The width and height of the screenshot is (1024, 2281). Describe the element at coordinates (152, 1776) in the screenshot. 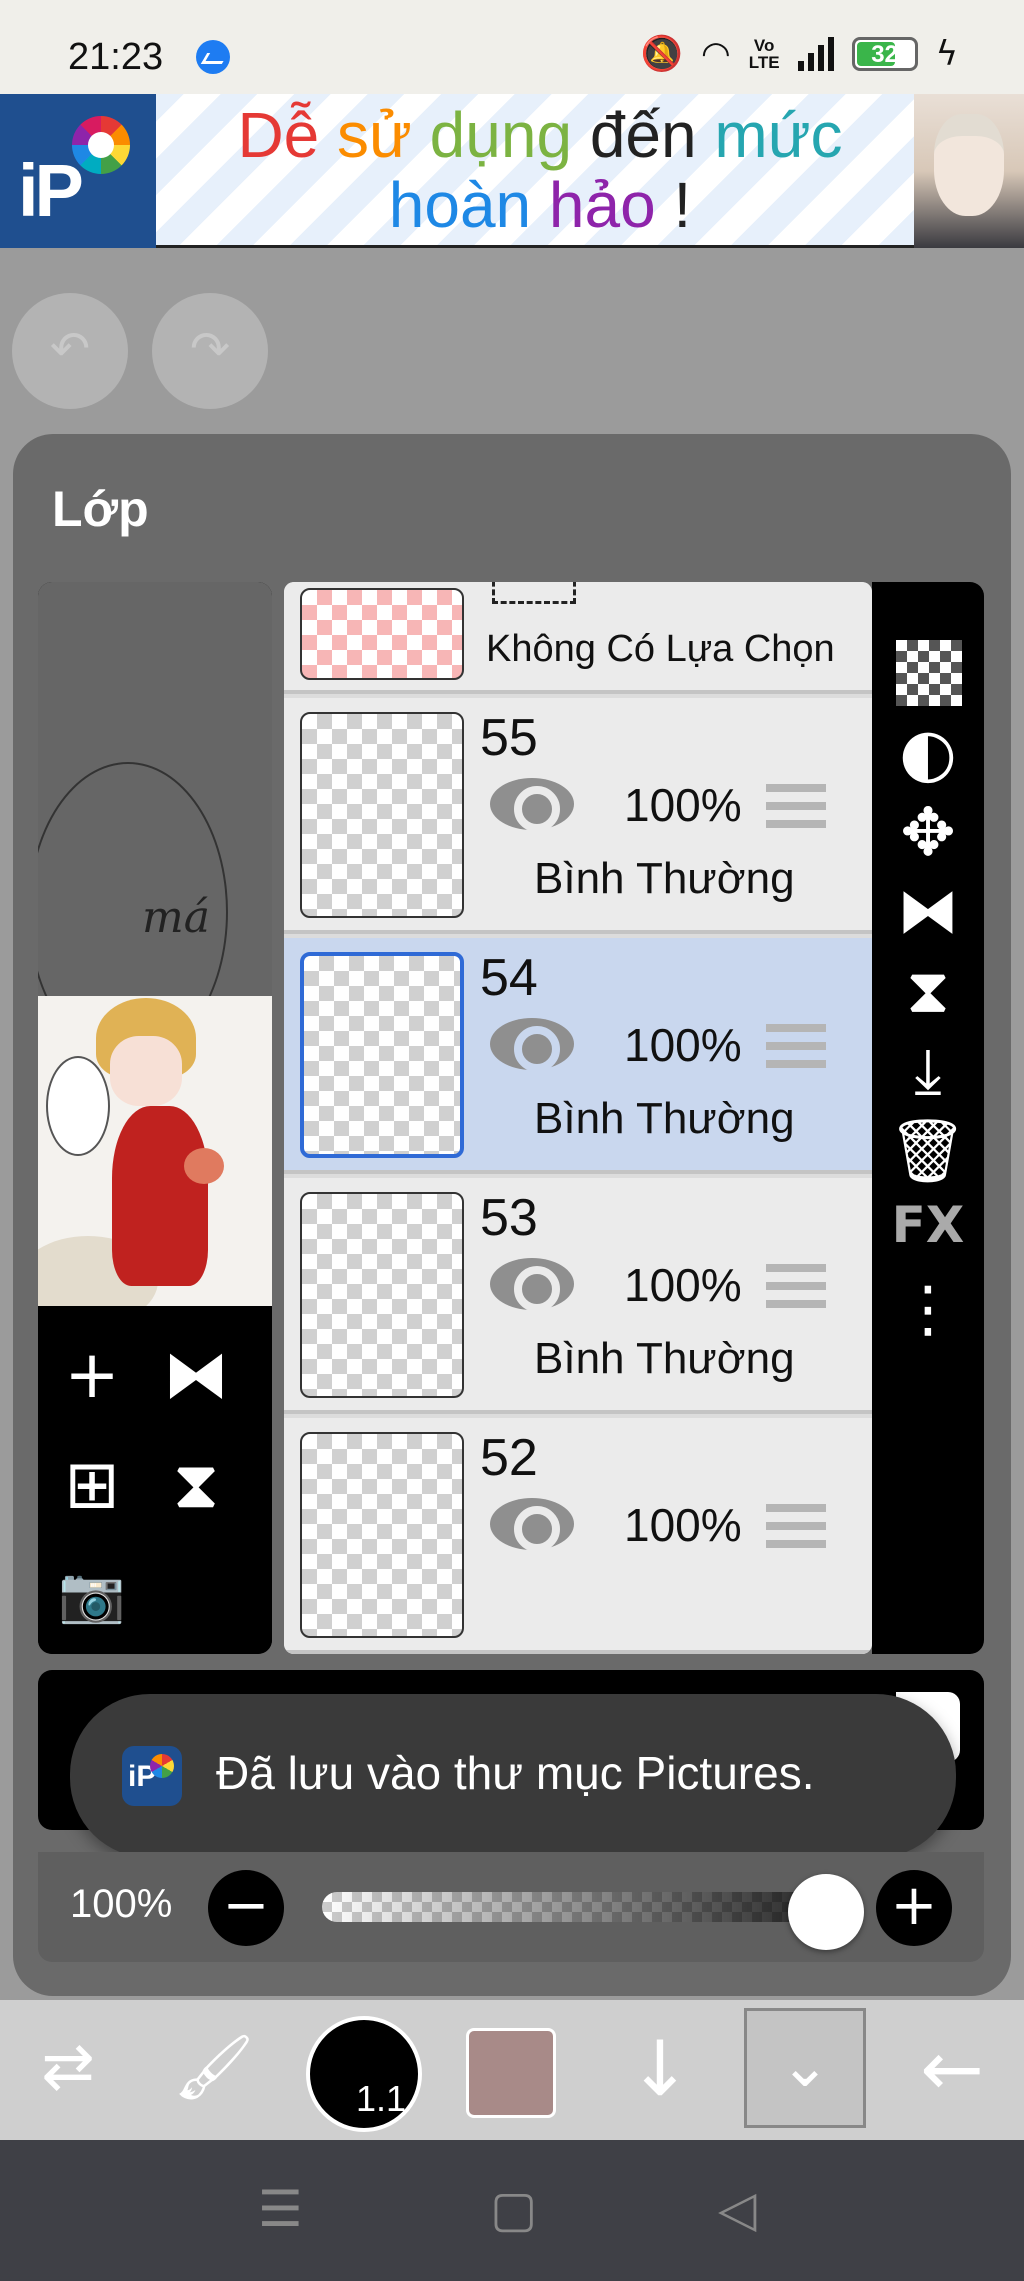

I see `ibispaint-app-icon: iP` at that location.